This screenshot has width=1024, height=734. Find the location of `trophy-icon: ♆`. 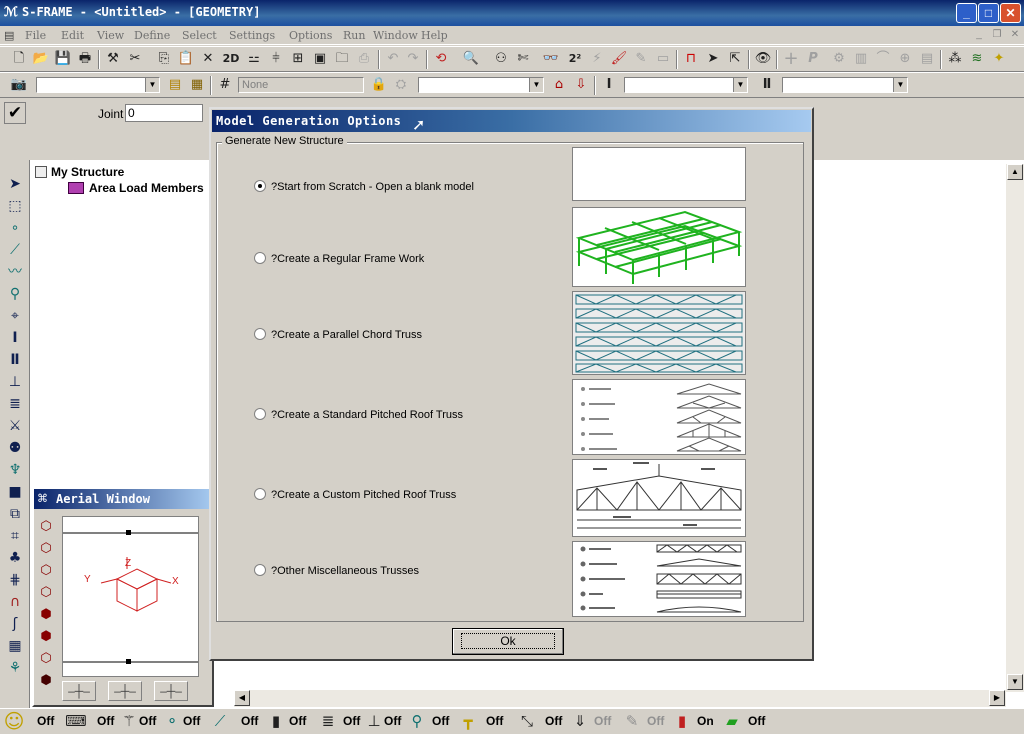

trophy-icon: ♆ is located at coordinates (15, 470).